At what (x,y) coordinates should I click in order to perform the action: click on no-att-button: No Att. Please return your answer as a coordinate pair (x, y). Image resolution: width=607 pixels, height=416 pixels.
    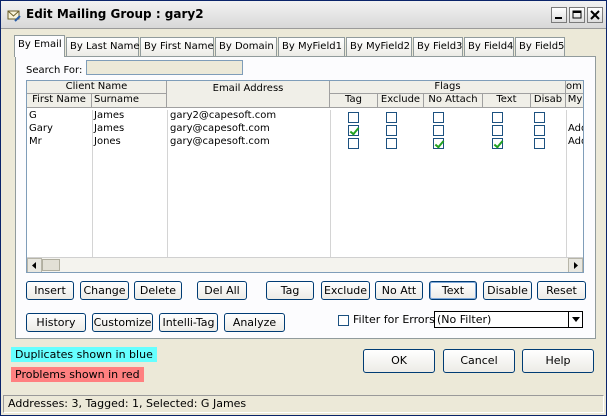
    Looking at the image, I should click on (399, 290).